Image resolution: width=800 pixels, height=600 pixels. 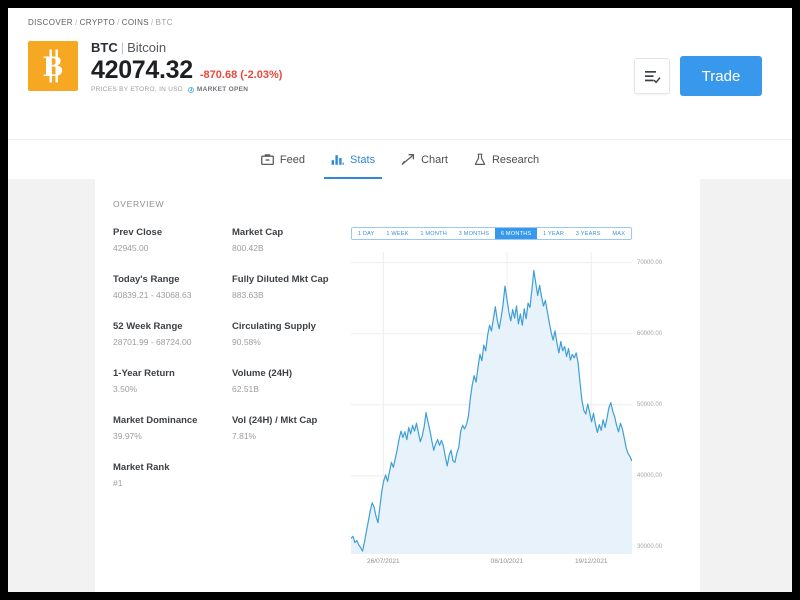 What do you see at coordinates (474, 233) in the screenshot?
I see `range-option-3-months: 3 MONTHS` at bounding box center [474, 233].